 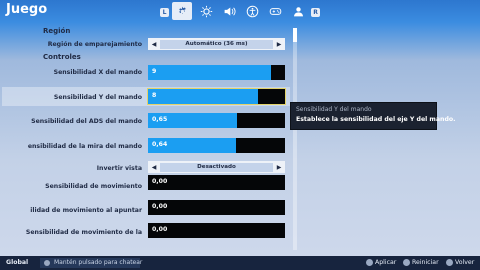 What do you see at coordinates (62, 57) in the screenshot?
I see `section-controls: Controles` at bounding box center [62, 57].